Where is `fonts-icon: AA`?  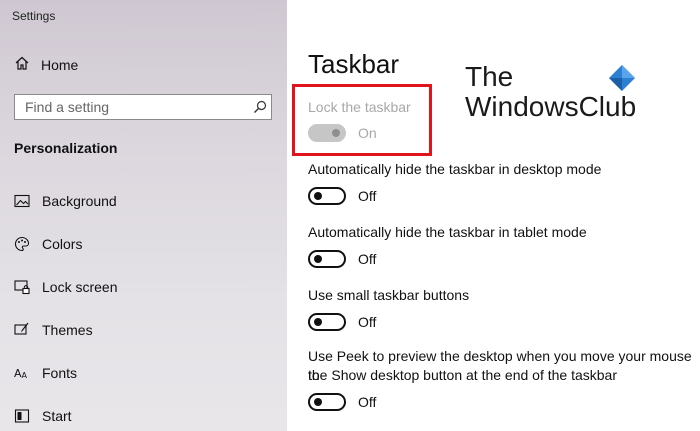 fonts-icon: AA is located at coordinates (22, 373).